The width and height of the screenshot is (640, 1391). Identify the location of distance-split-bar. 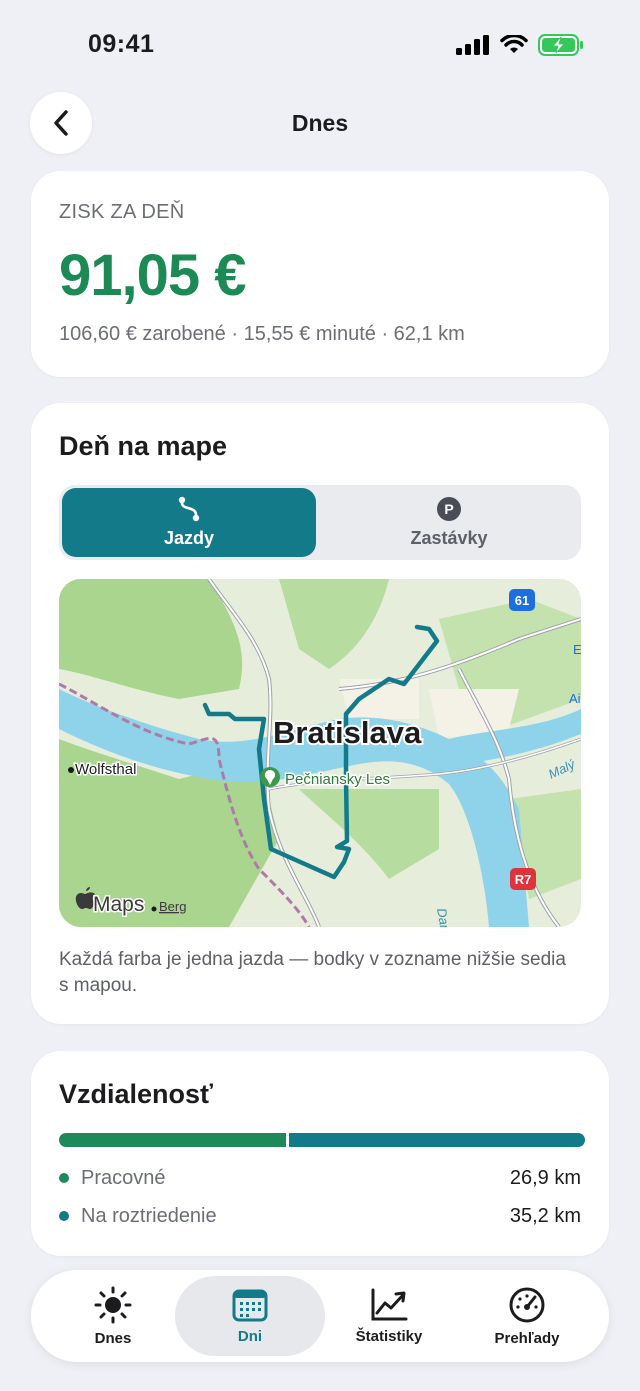
(322, 1140).